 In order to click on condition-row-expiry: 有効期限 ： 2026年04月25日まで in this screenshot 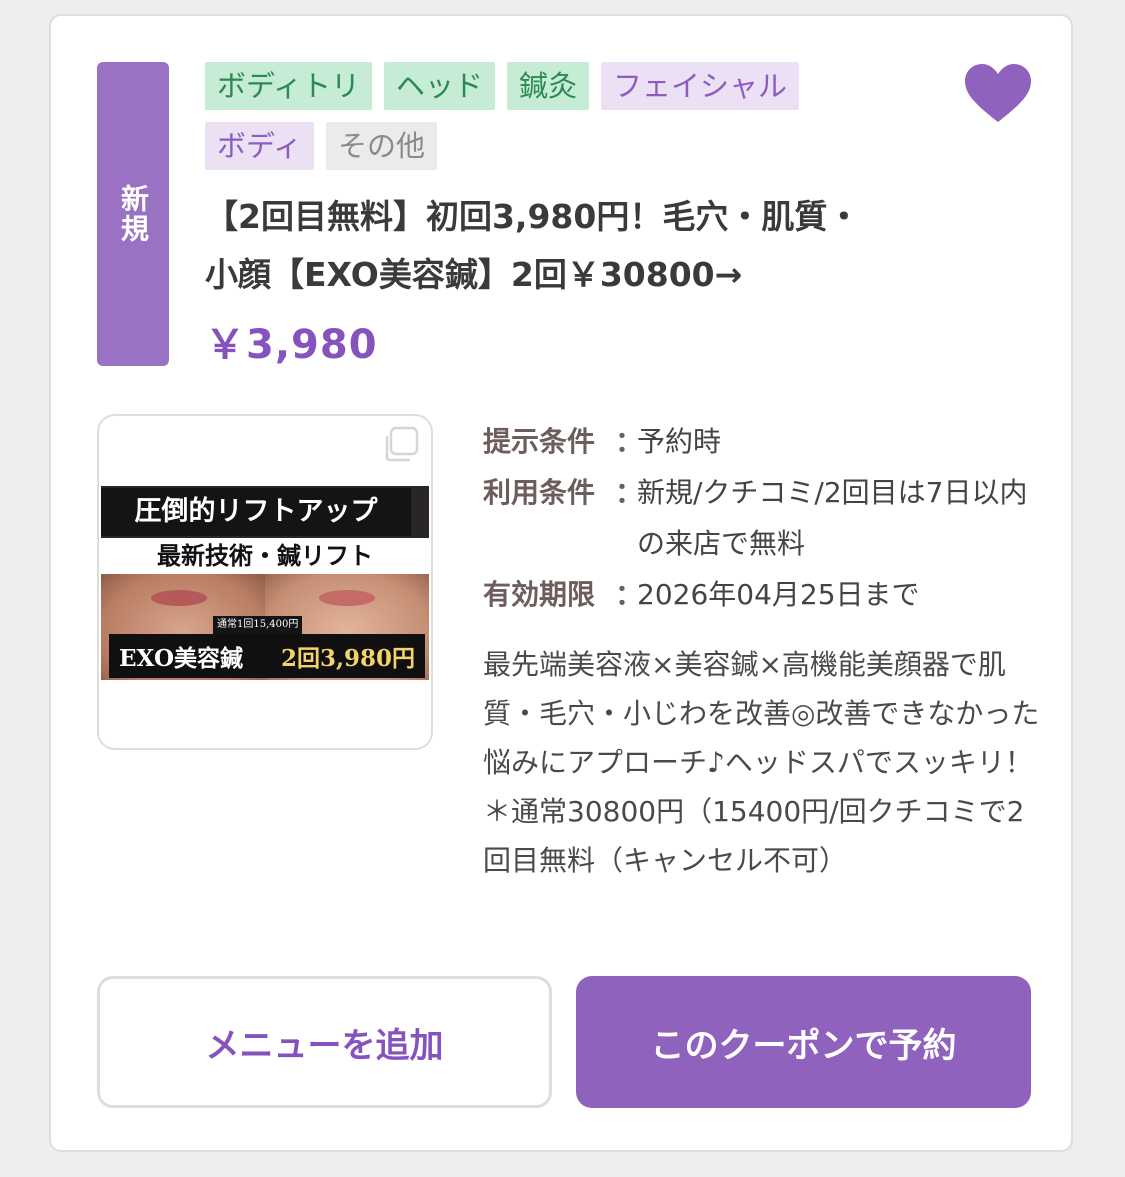, I will do `click(763, 594)`.